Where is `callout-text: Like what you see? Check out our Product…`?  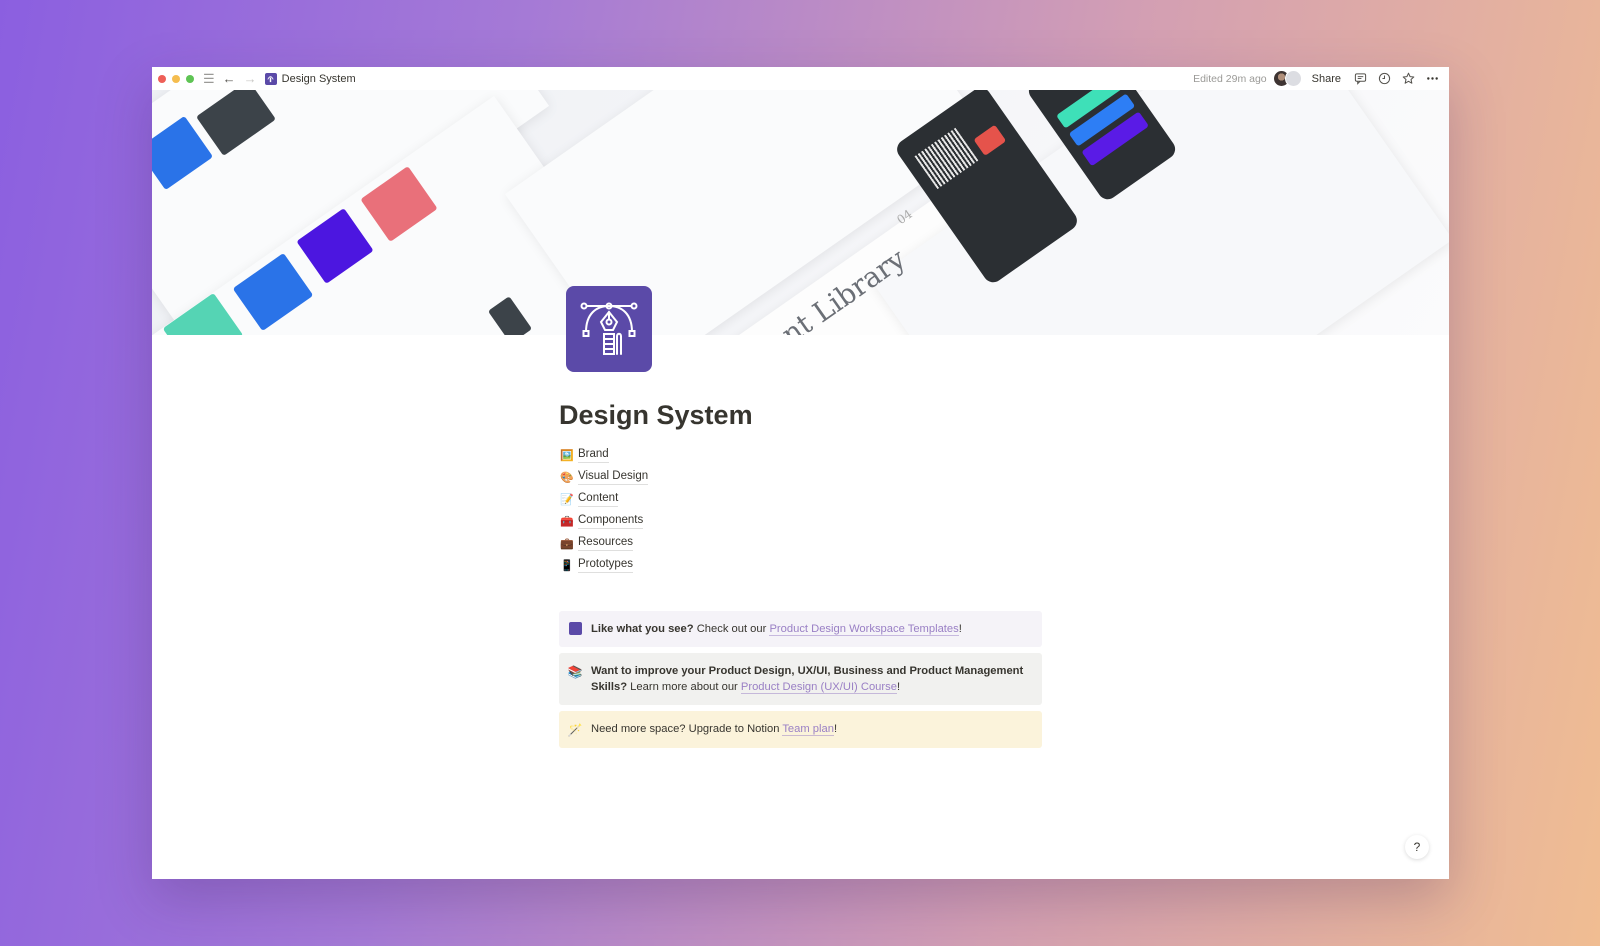 callout-text: Like what you see? Check out our Product… is located at coordinates (776, 629).